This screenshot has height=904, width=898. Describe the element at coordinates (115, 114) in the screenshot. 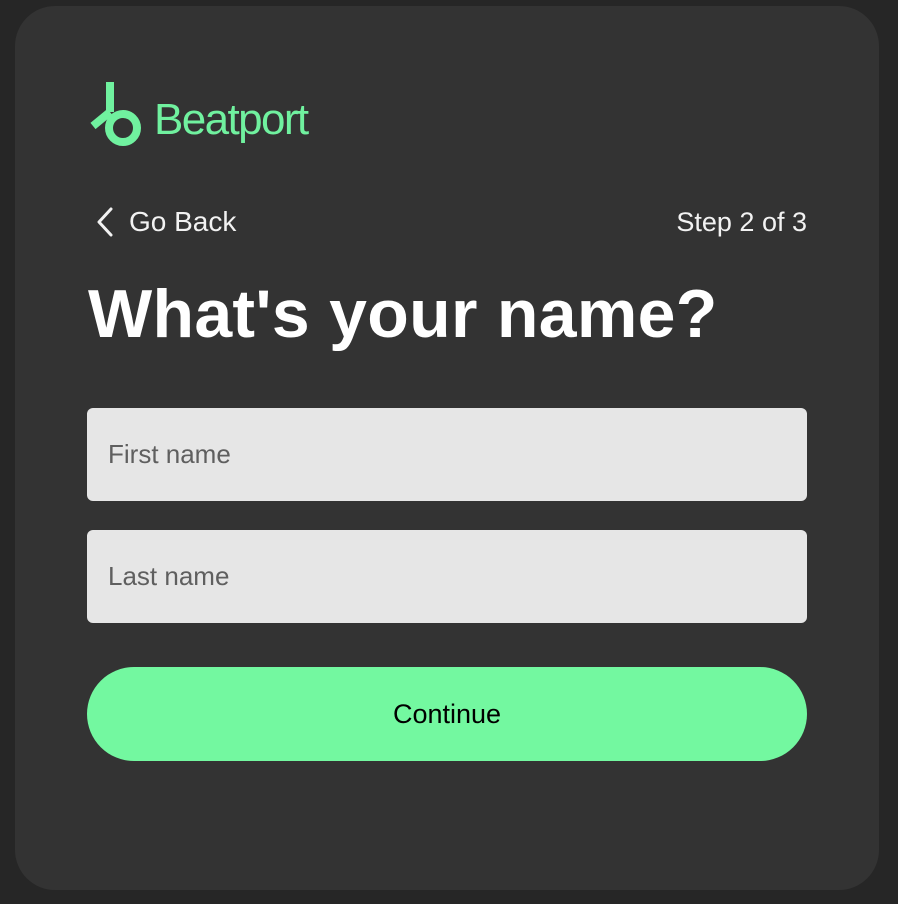

I see `beatport-logo-icon` at that location.